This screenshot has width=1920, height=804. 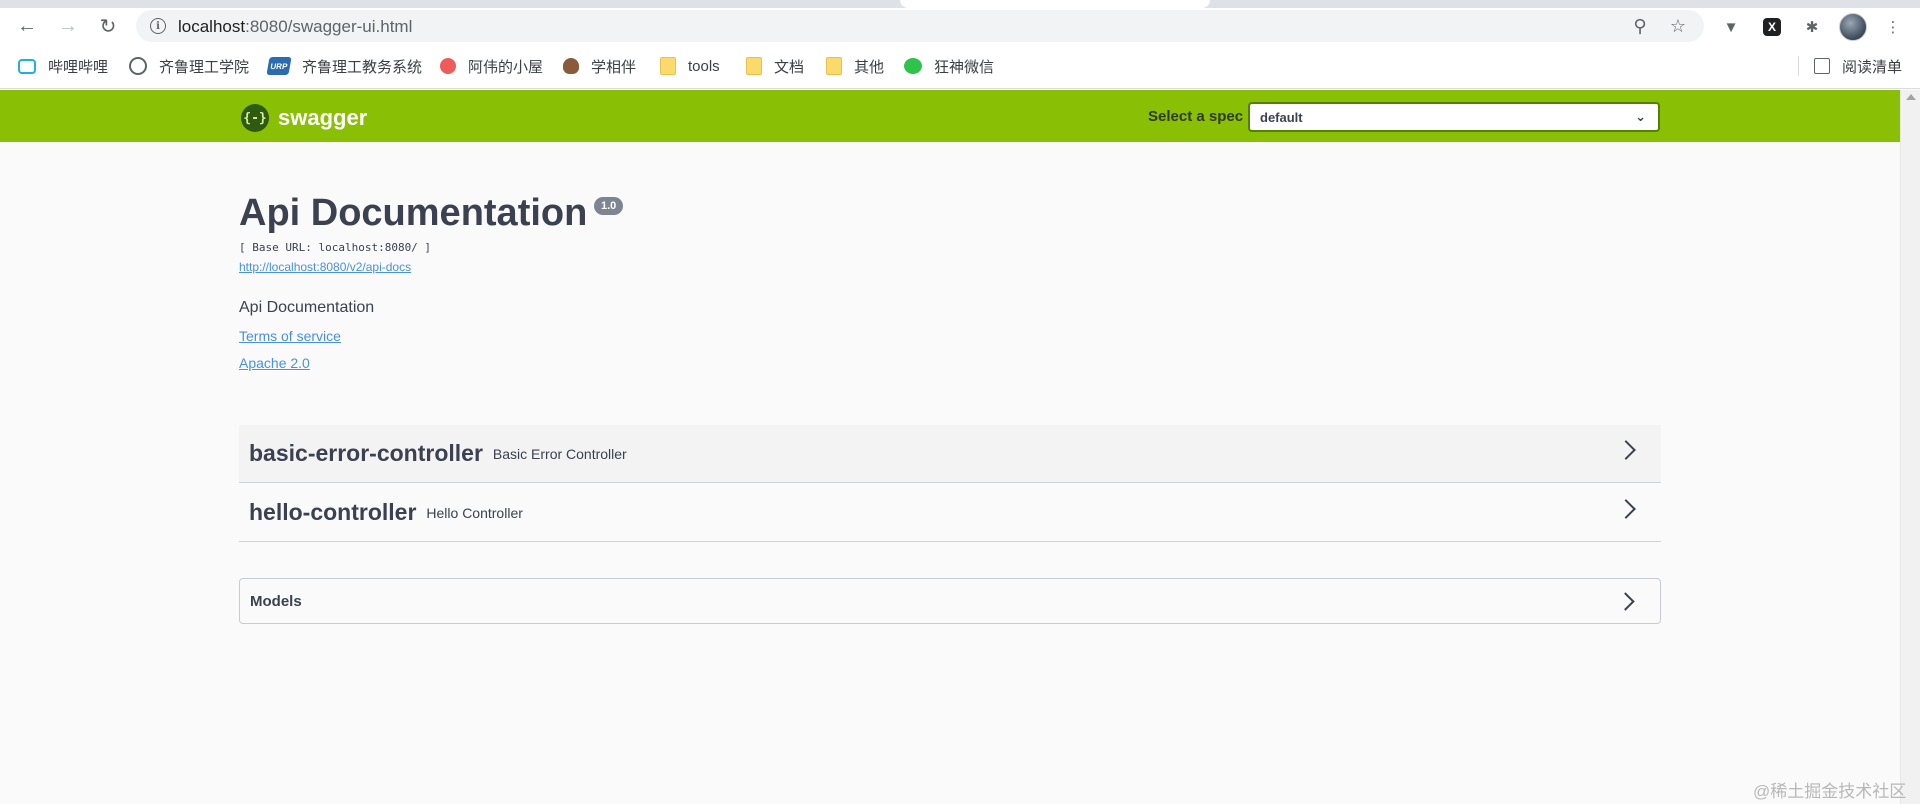 I want to click on controller-name: hello-controller, so click(x=333, y=512).